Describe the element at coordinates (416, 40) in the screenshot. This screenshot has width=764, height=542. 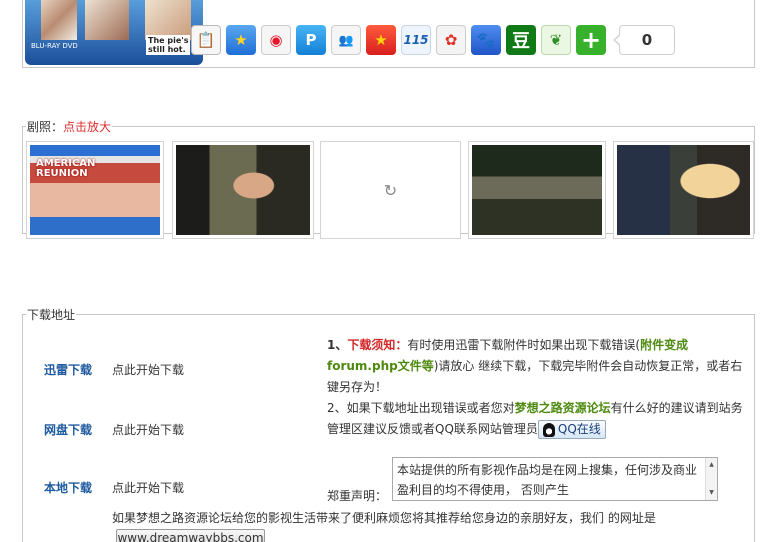
I see `115-icon: 115` at that location.